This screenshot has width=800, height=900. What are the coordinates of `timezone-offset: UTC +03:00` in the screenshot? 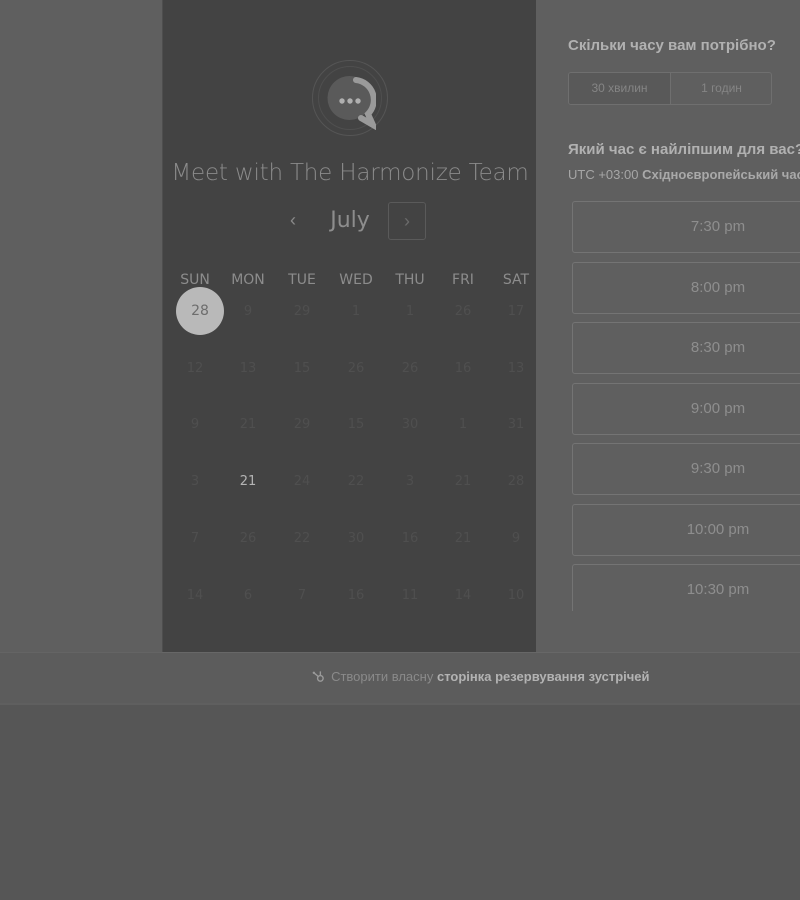 It's located at (603, 174).